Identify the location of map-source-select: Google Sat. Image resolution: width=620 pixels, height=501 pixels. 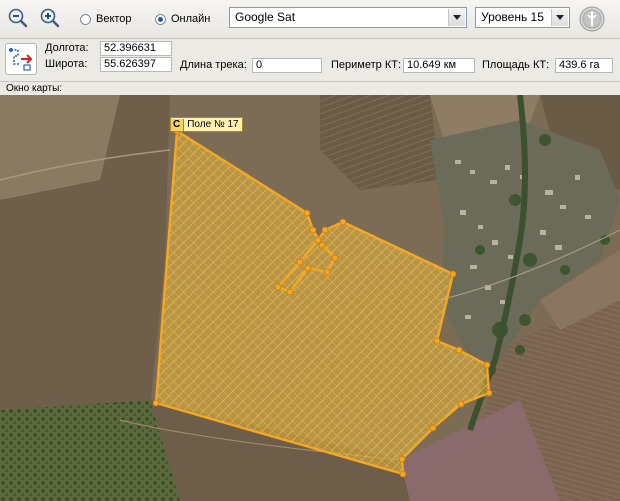
(348, 17).